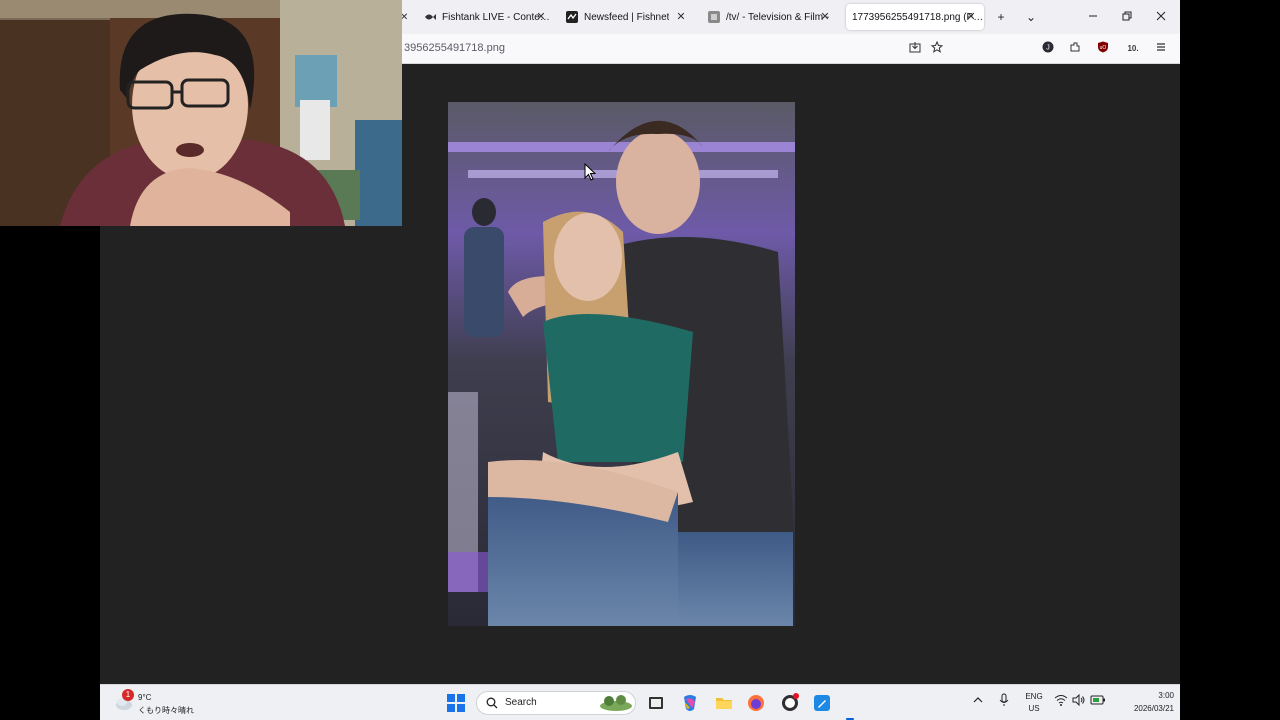  I want to click on restore-icon, so click(1127, 16).